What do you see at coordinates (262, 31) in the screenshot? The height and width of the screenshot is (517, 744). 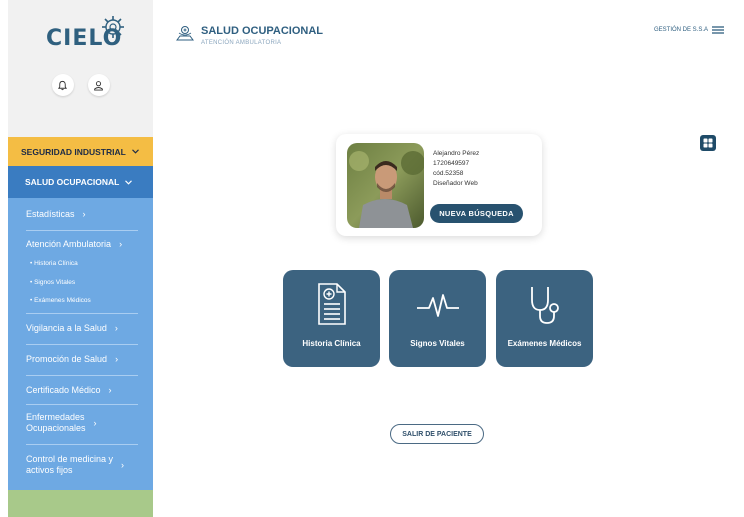 I see `page-title: SALUD OCUPACIONAL` at bounding box center [262, 31].